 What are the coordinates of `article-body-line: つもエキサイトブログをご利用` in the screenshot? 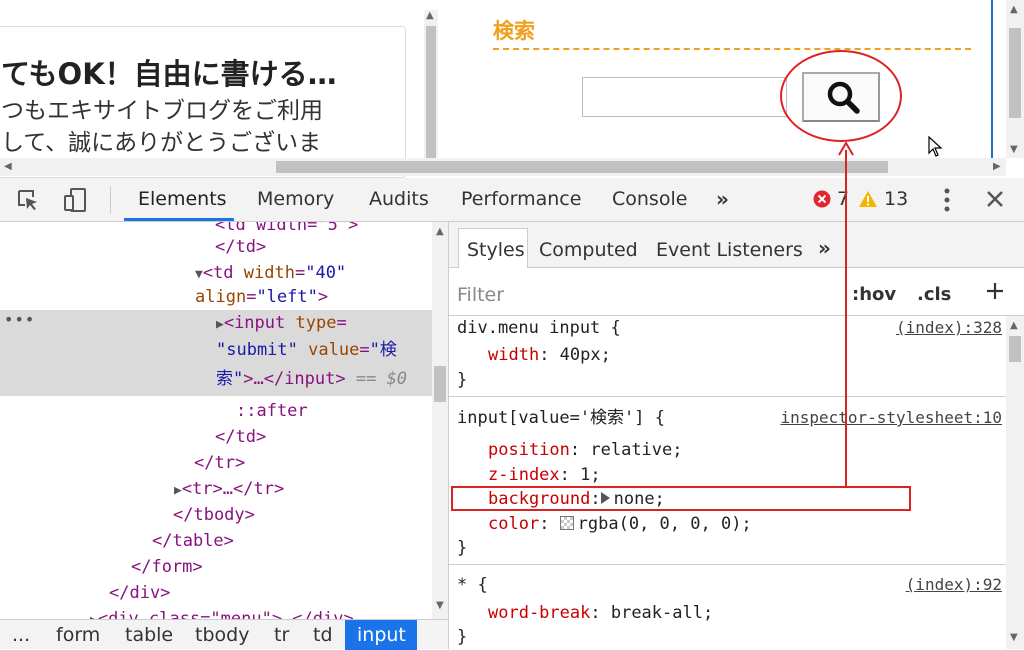 It's located at (162, 111).